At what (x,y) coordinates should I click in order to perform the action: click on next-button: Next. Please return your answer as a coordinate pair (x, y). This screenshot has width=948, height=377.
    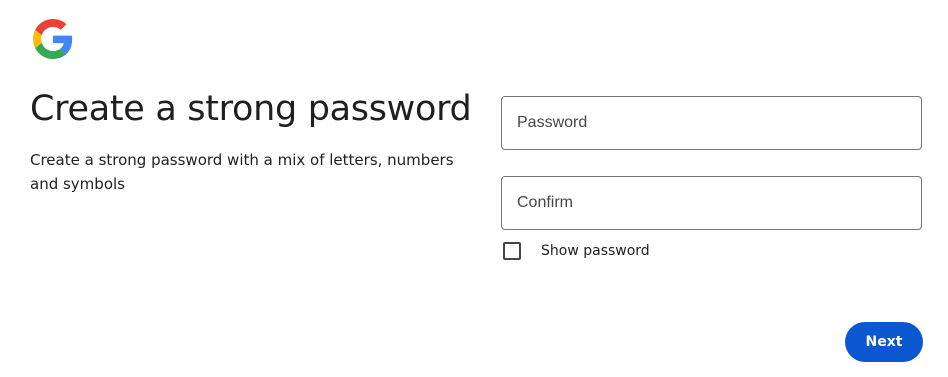
    Looking at the image, I should click on (884, 342).